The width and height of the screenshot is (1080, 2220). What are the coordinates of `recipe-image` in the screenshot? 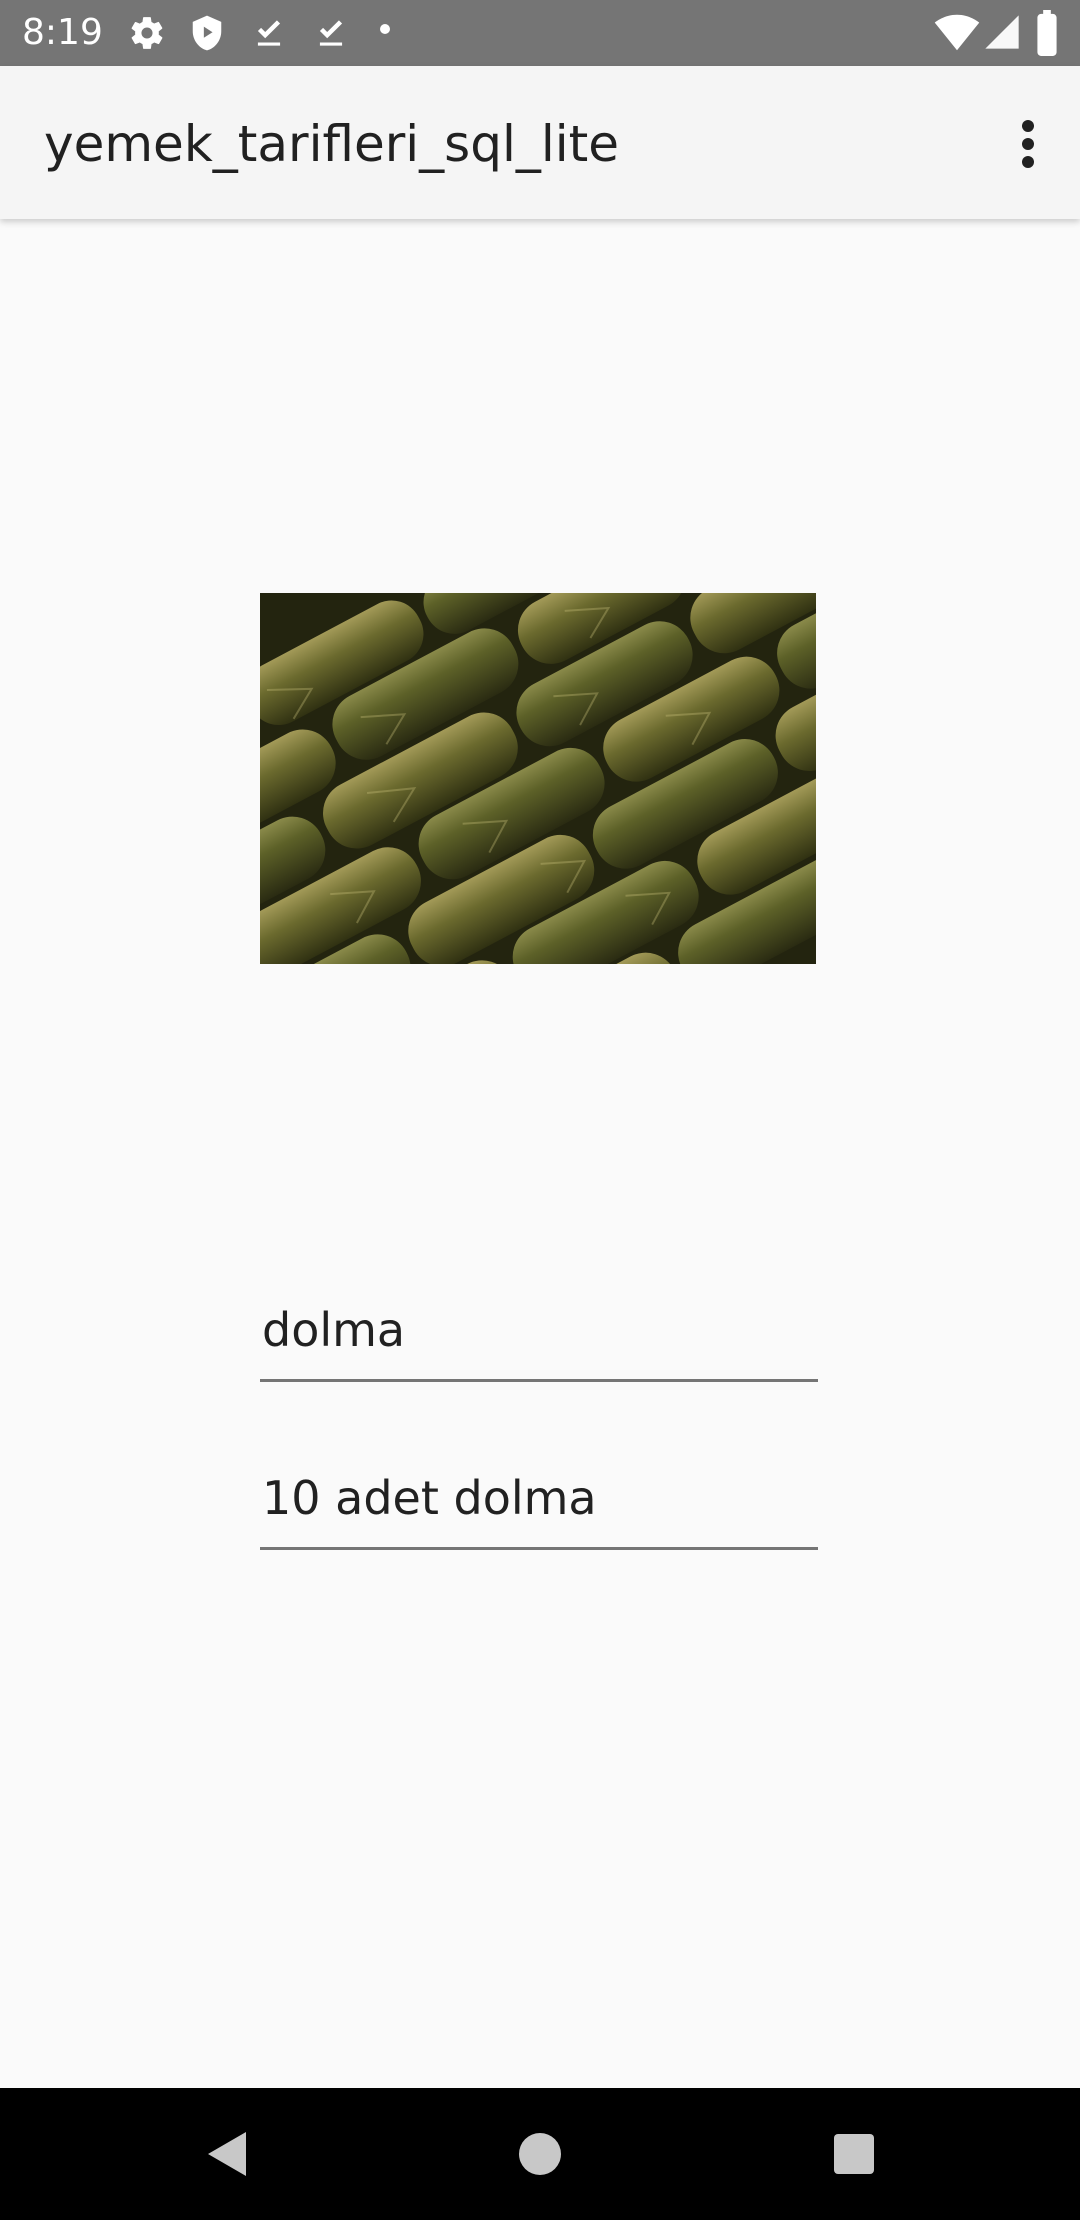 It's located at (538, 778).